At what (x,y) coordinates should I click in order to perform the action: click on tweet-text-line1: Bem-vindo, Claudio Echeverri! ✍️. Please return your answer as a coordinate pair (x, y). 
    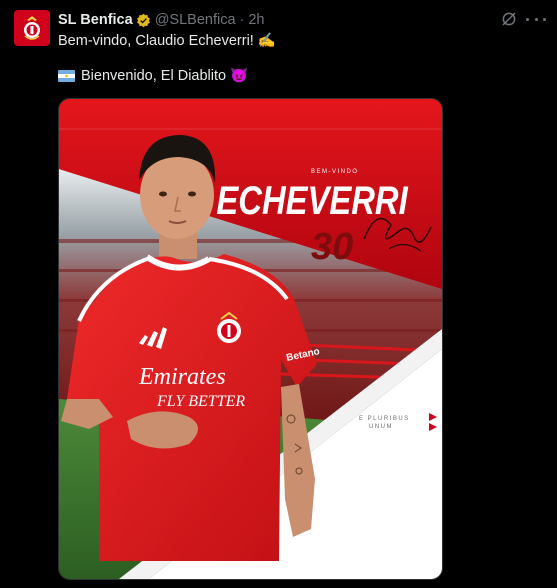
    Looking at the image, I should click on (167, 41).